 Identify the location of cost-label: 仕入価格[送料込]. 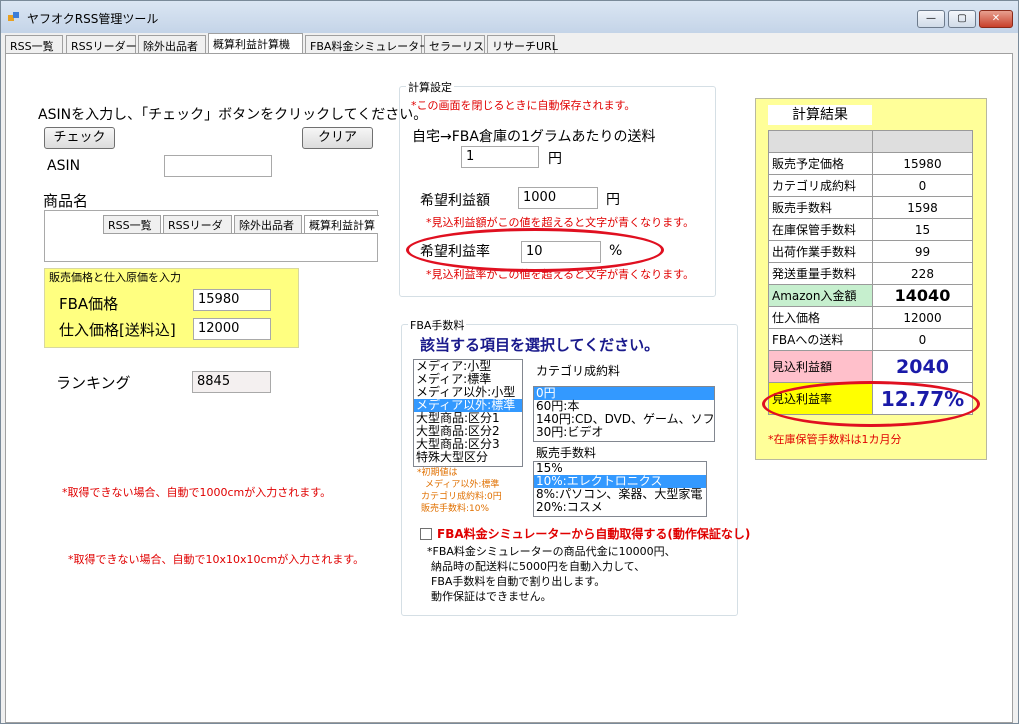
(117, 330).